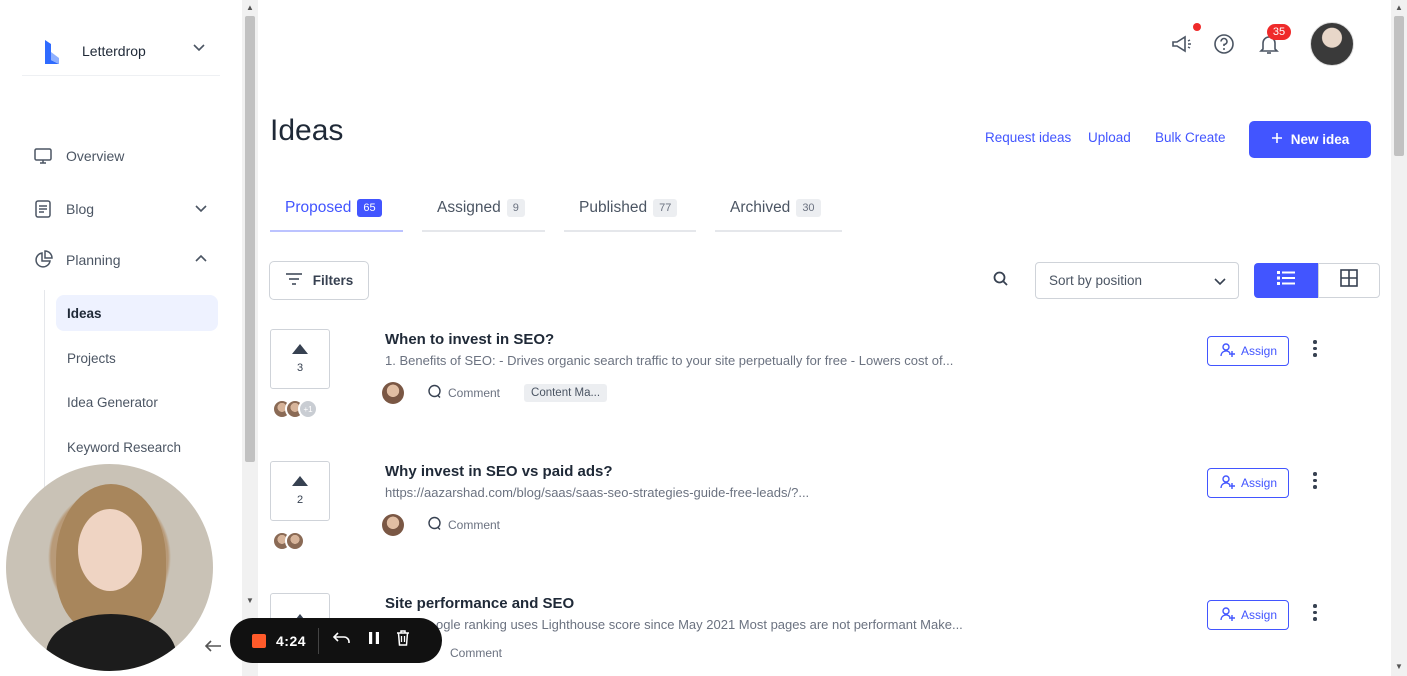 This screenshot has width=1407, height=676. I want to click on new-idea-button: New idea, so click(1310, 139).